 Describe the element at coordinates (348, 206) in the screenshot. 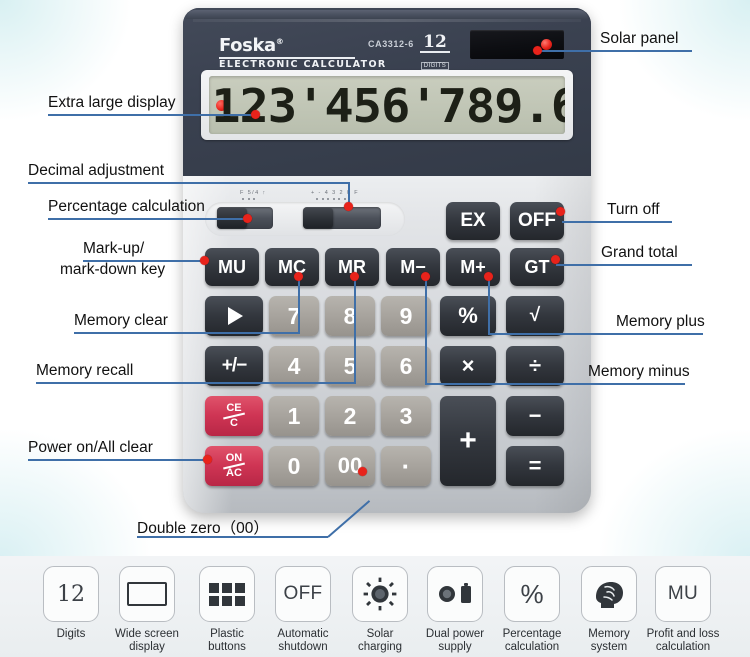

I see `callout-decimal-adjustment-marker` at that location.